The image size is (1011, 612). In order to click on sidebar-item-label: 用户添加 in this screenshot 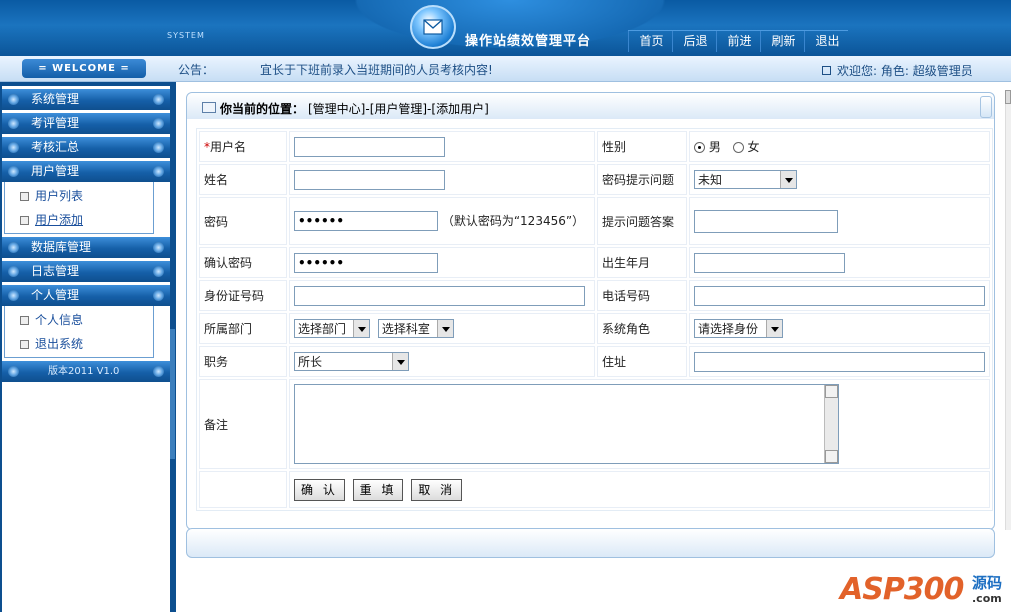, I will do `click(59, 220)`.